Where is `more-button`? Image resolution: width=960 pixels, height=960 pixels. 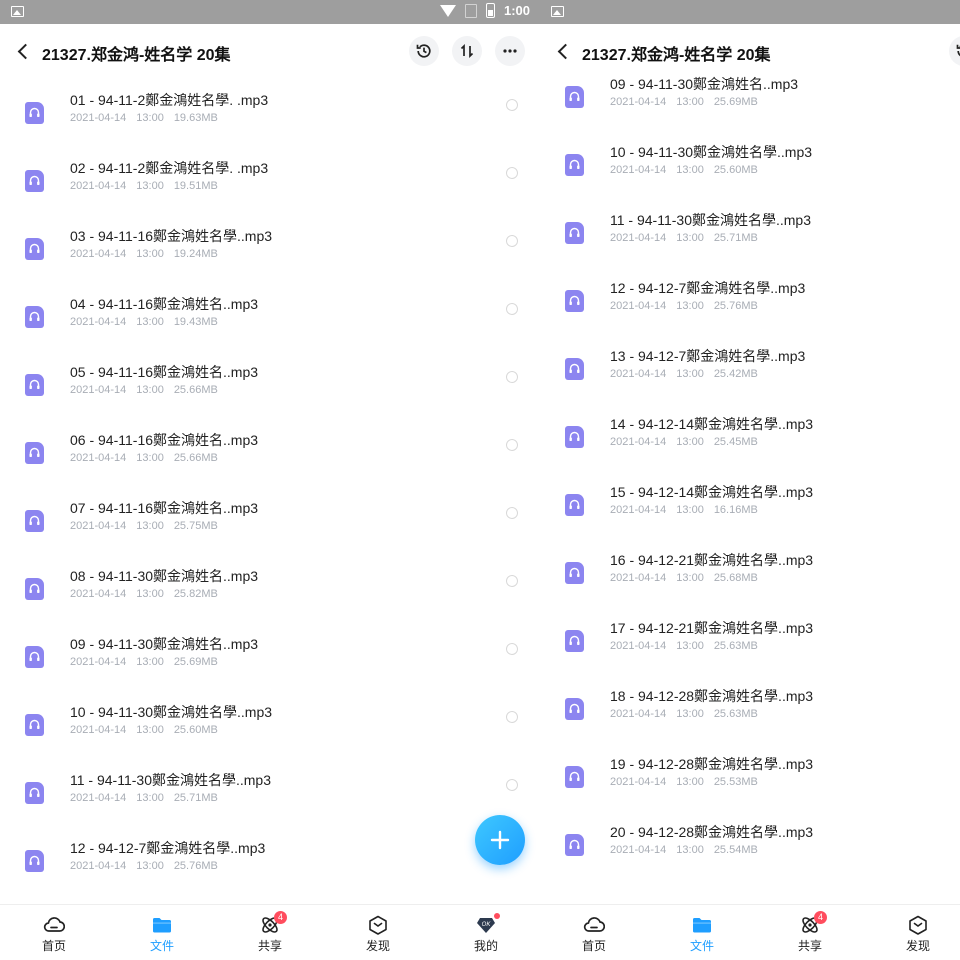
more-button is located at coordinates (510, 51).